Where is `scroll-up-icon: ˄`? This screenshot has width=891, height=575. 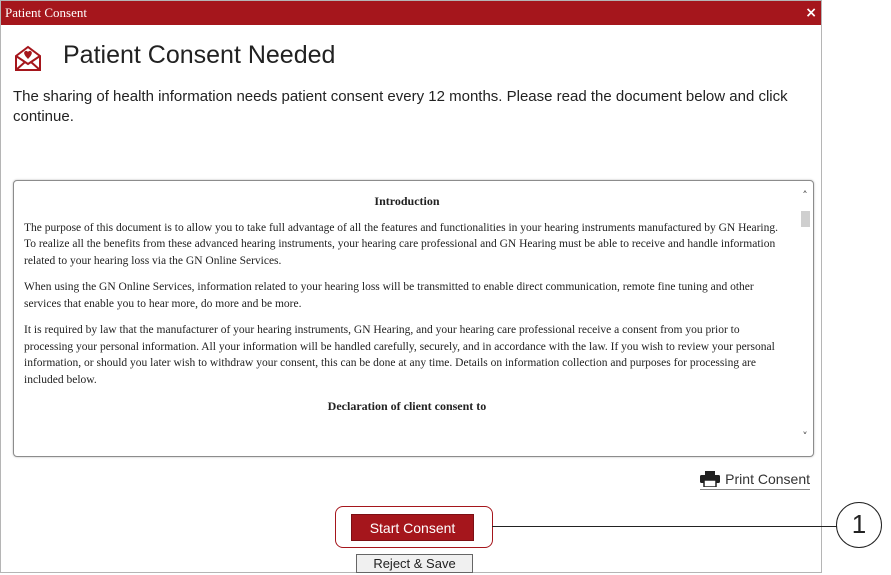 scroll-up-icon: ˄ is located at coordinates (805, 196).